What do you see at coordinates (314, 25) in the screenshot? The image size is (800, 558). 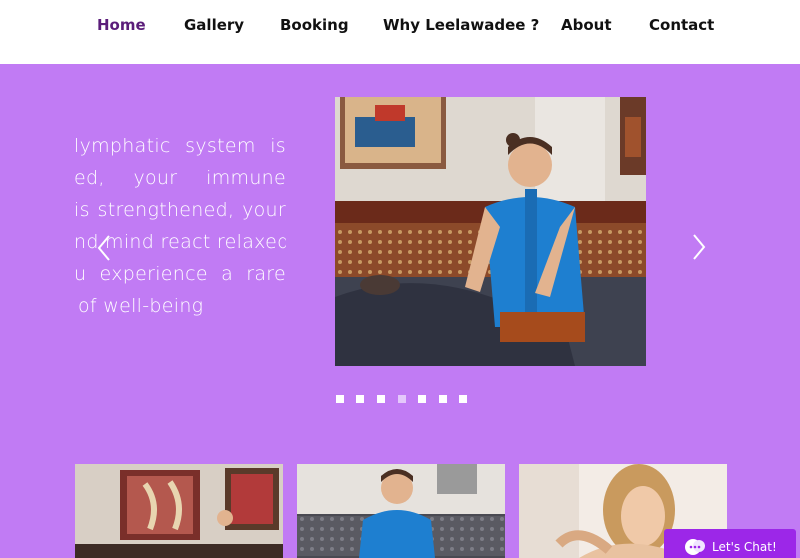 I see `nav-booking: Booking` at bounding box center [314, 25].